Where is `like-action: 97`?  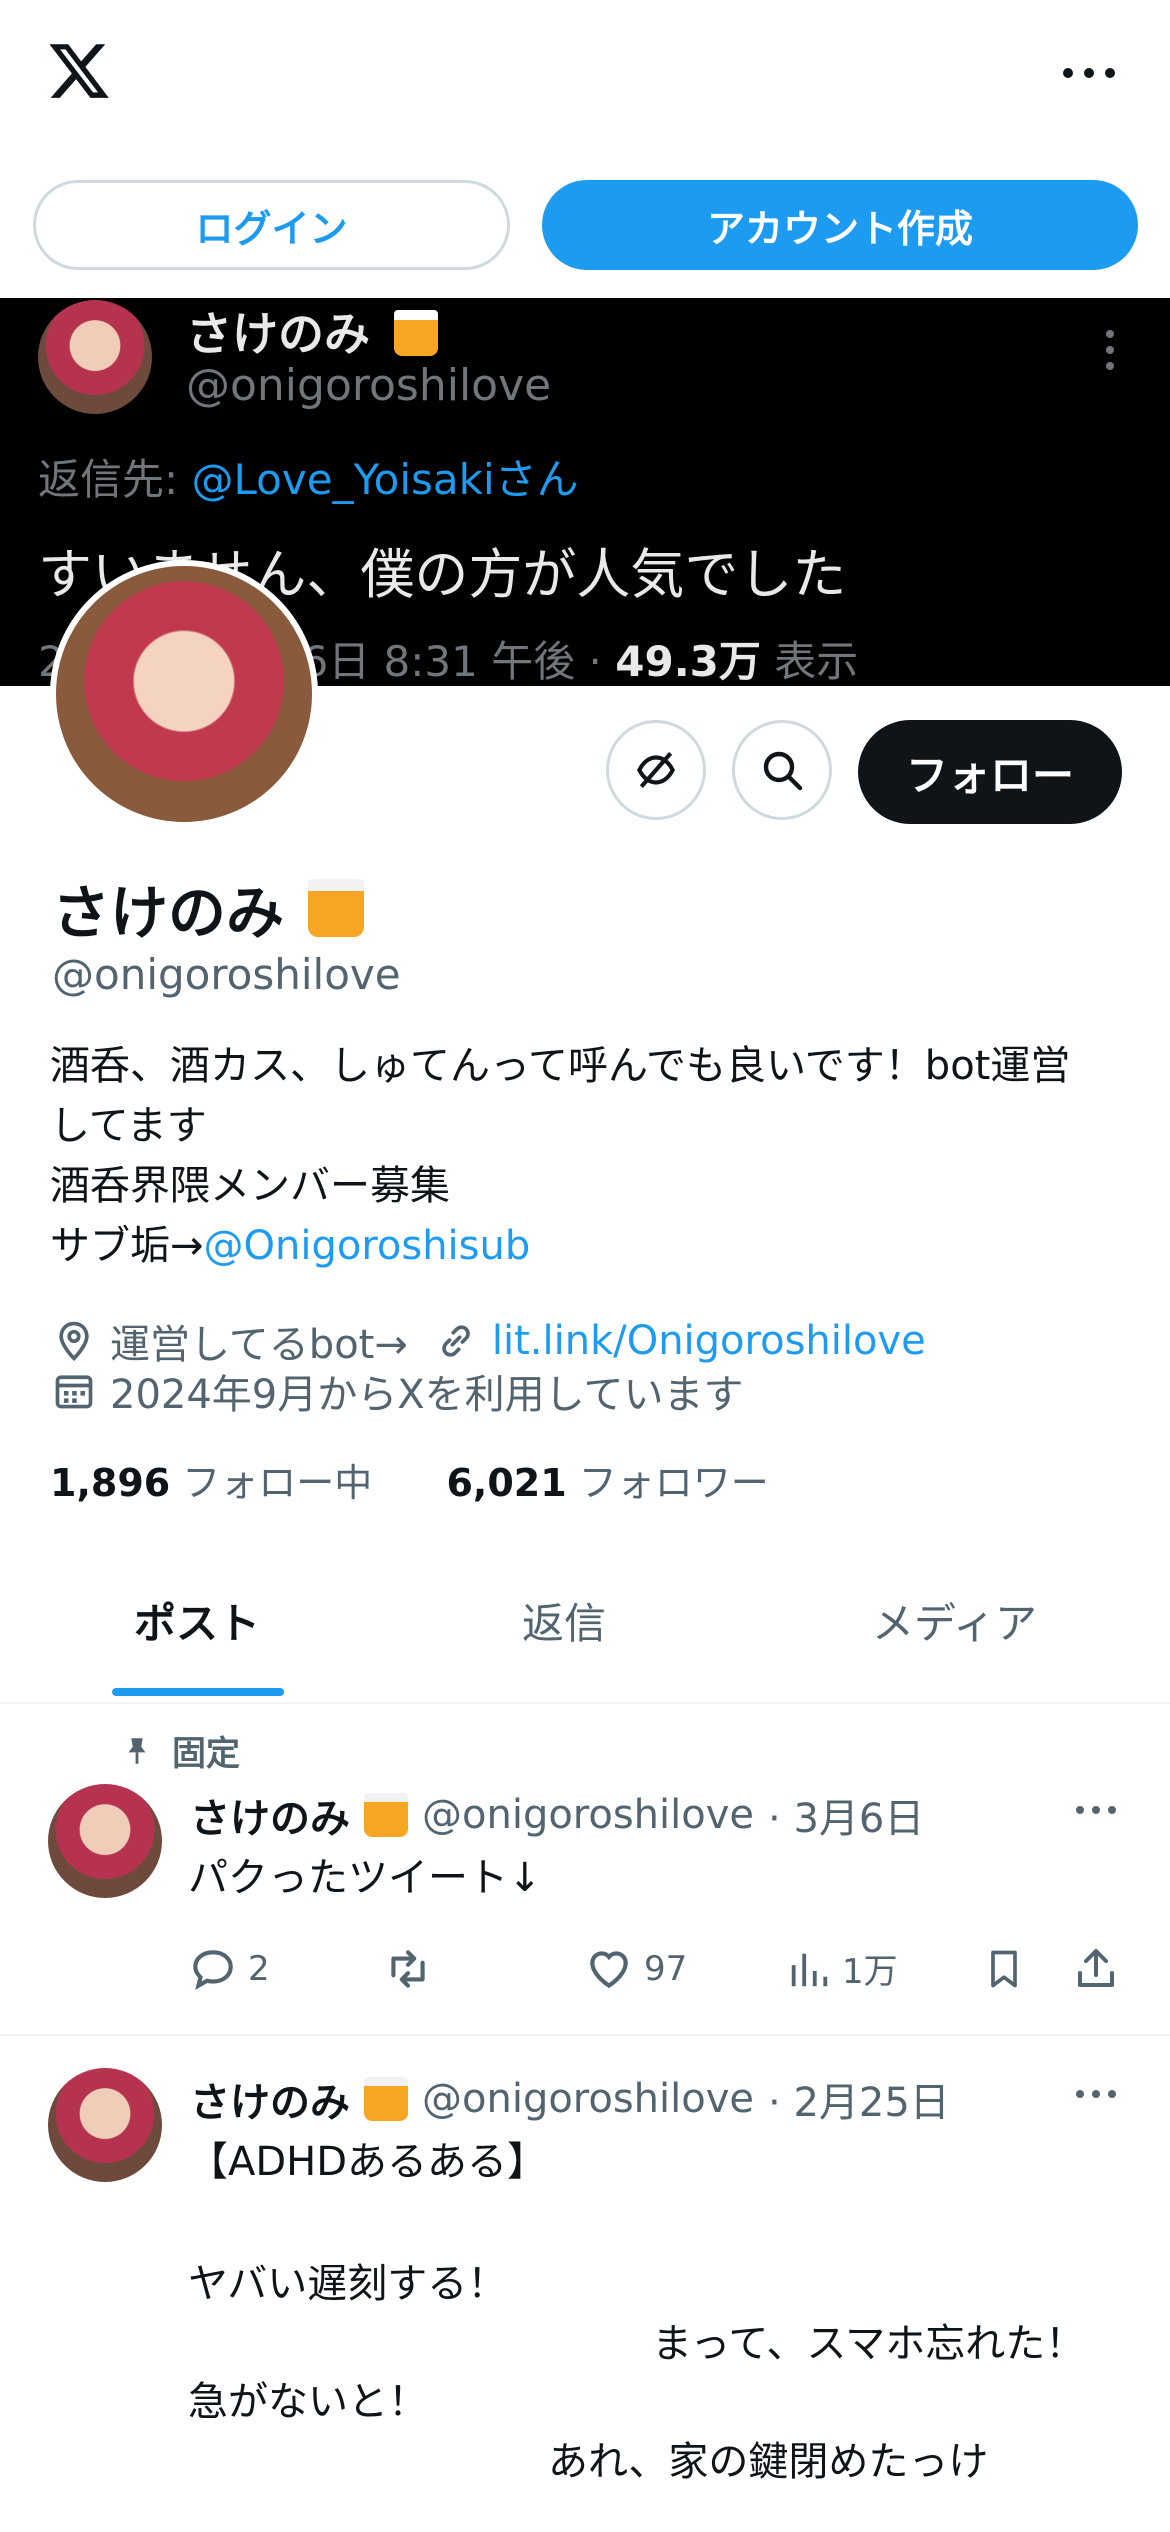 like-action: 97 is located at coordinates (635, 1969).